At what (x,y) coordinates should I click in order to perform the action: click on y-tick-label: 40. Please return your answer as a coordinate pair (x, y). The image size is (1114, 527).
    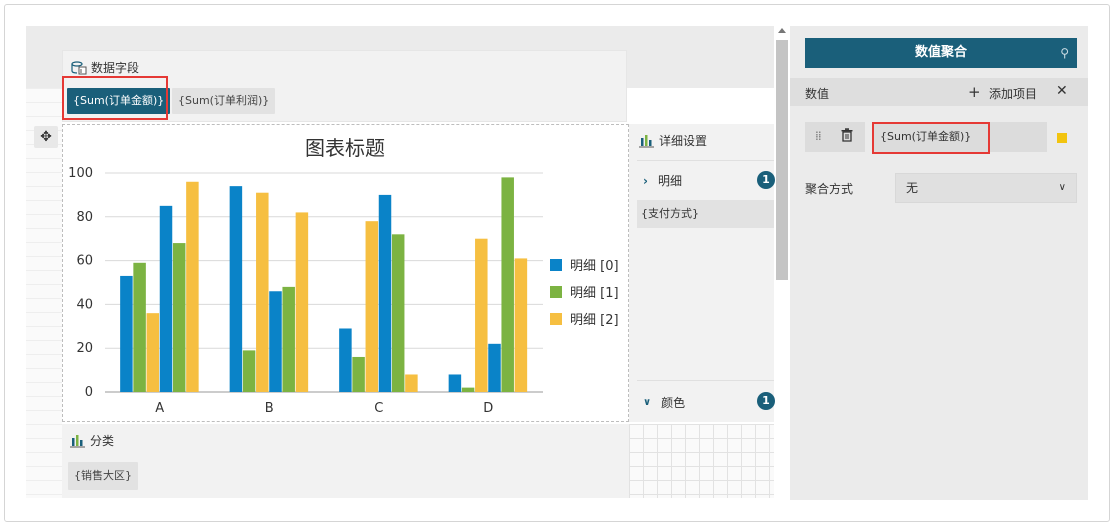
    Looking at the image, I should click on (84, 304).